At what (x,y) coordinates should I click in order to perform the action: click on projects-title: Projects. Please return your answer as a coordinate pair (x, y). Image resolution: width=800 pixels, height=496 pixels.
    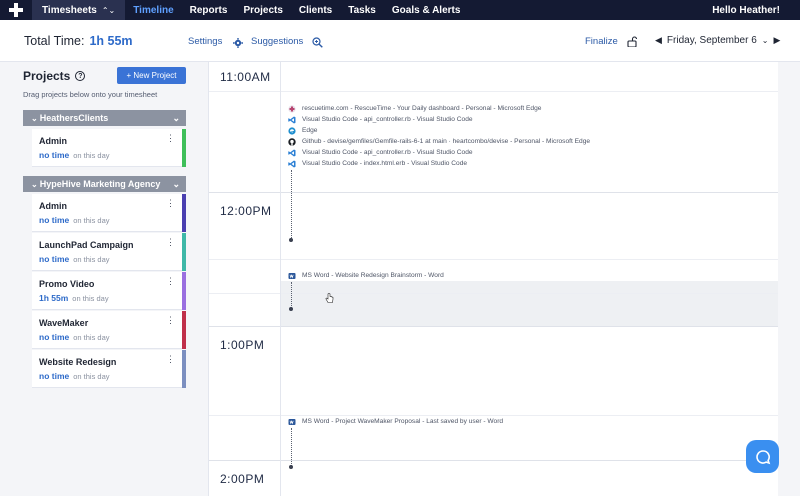
    Looking at the image, I should click on (47, 76).